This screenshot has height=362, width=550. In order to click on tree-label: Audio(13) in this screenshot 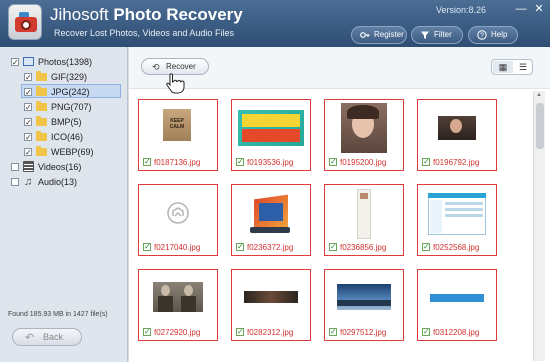, I will do `click(58, 182)`.